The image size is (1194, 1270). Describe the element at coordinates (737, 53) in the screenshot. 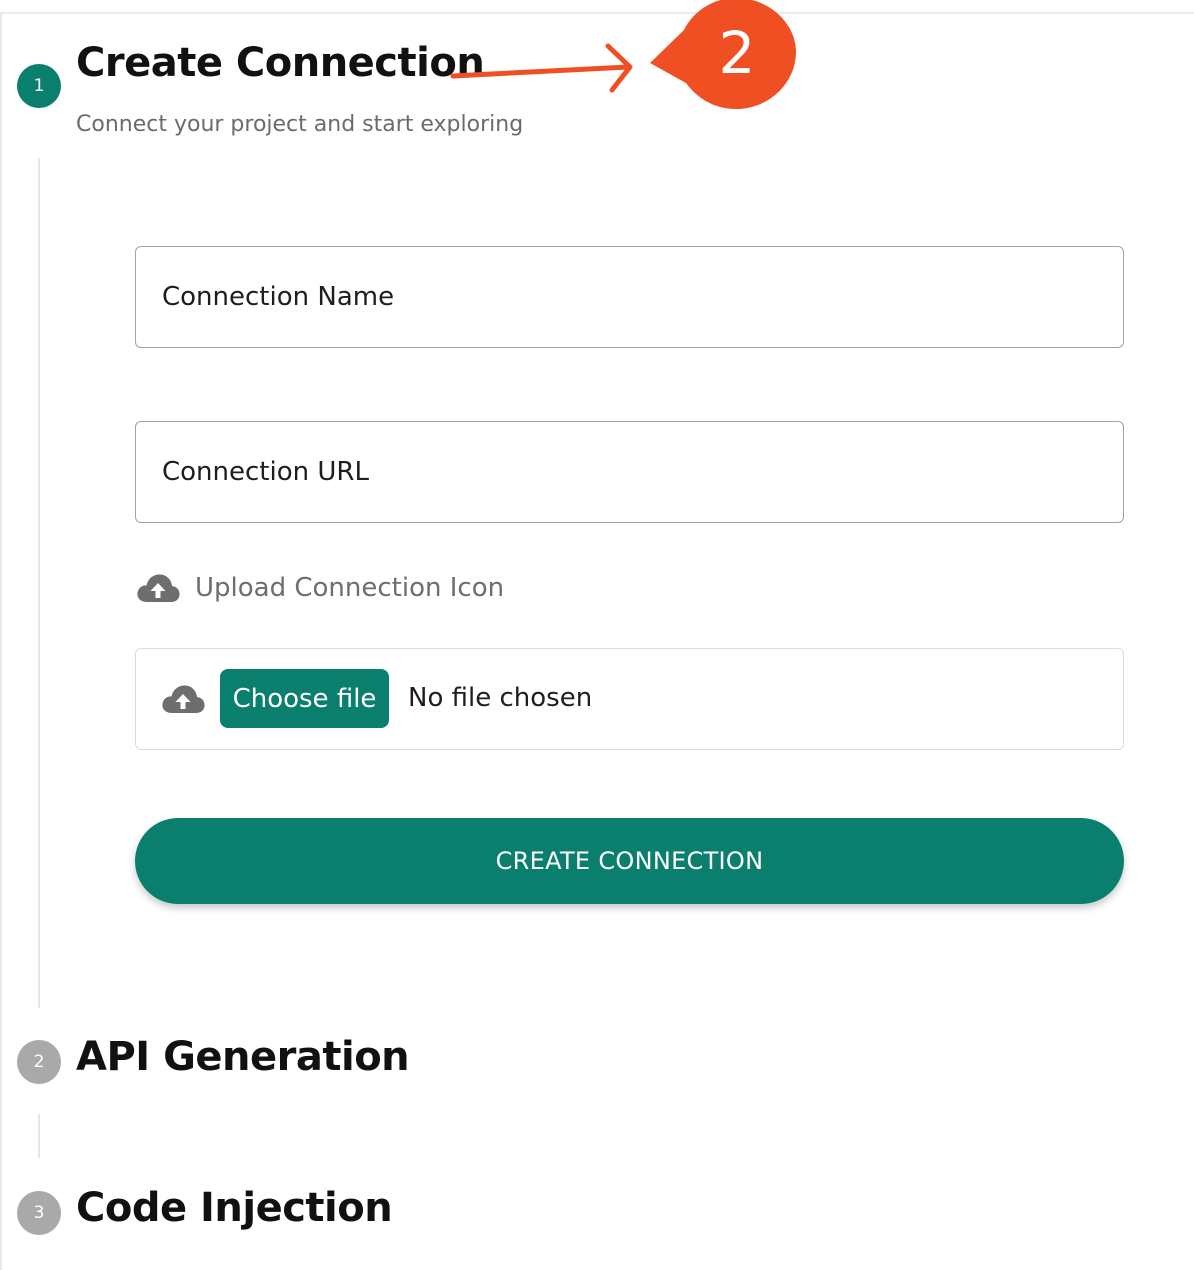

I see `annotation-badge-number: 2` at that location.